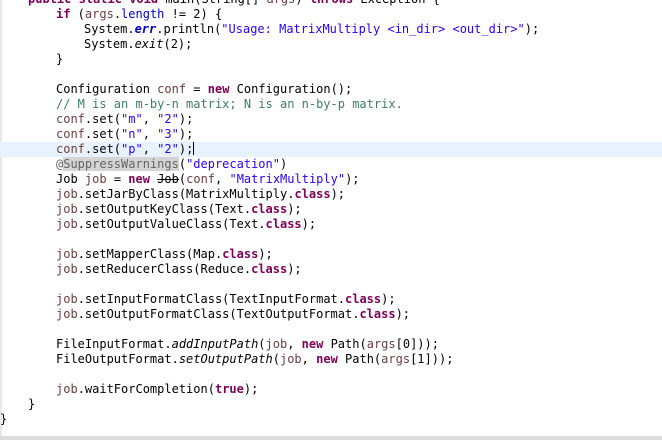 The width and height of the screenshot is (662, 440). What do you see at coordinates (211, 299) in the screenshot?
I see `code-token: .setInputFormatClass(TextInputFormat.` at bounding box center [211, 299].